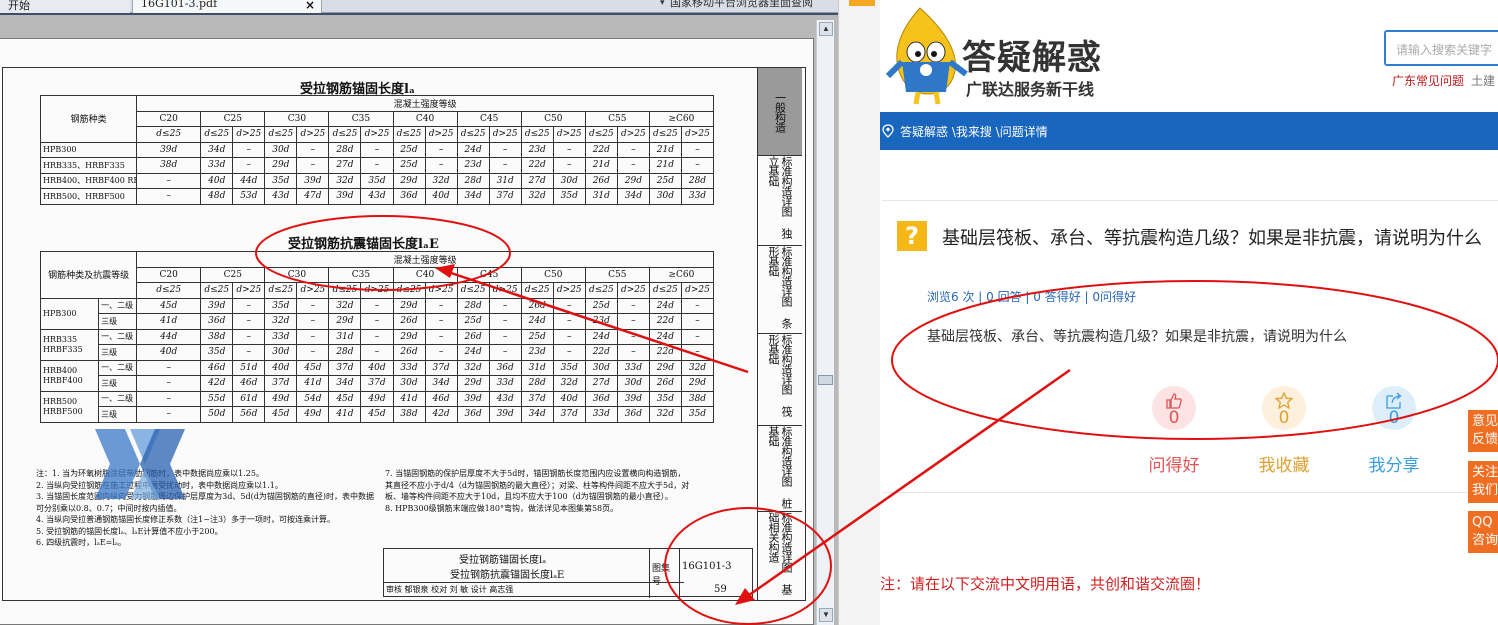 The height and width of the screenshot is (625, 1498). What do you see at coordinates (662, 4) in the screenshot?
I see `chevron-down-icon: ▾` at bounding box center [662, 4].